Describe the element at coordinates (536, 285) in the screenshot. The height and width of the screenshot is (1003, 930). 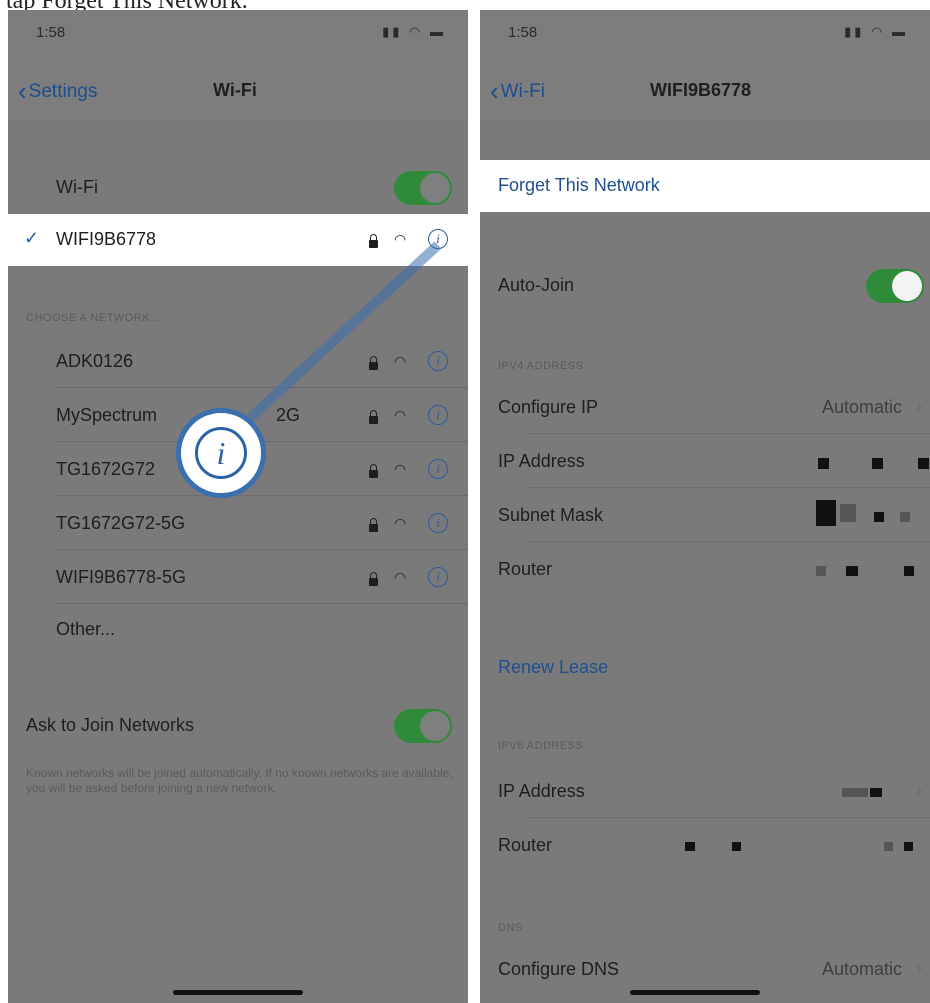
I see `auto-join-label: Auto-Join` at that location.